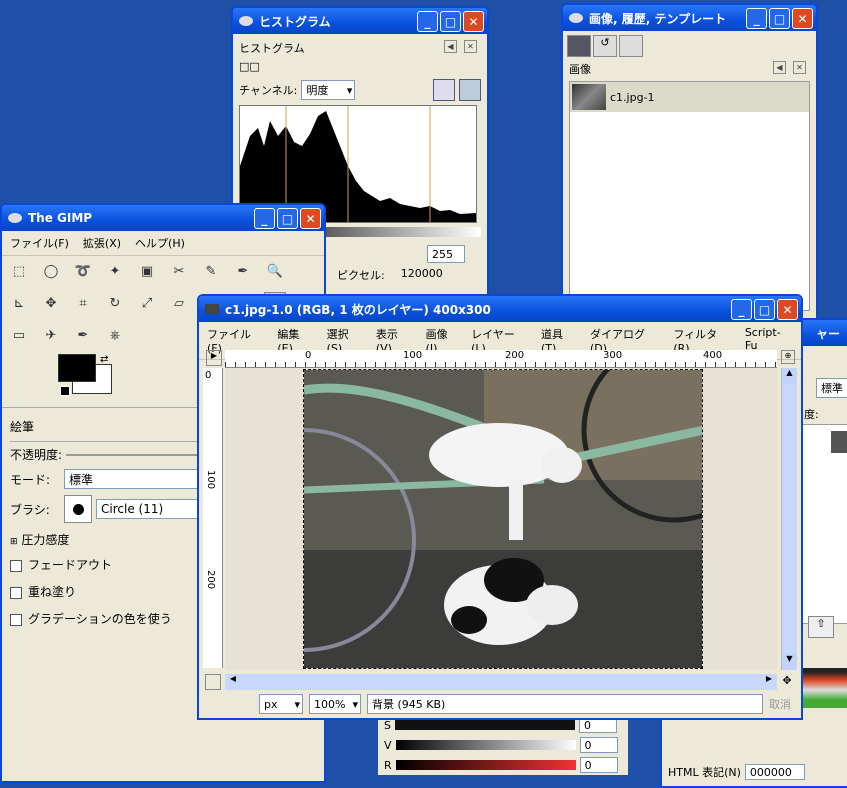 The height and width of the screenshot is (788, 847). Describe the element at coordinates (769, 682) in the screenshot. I see `scroll-right-icon: ▶` at that location.